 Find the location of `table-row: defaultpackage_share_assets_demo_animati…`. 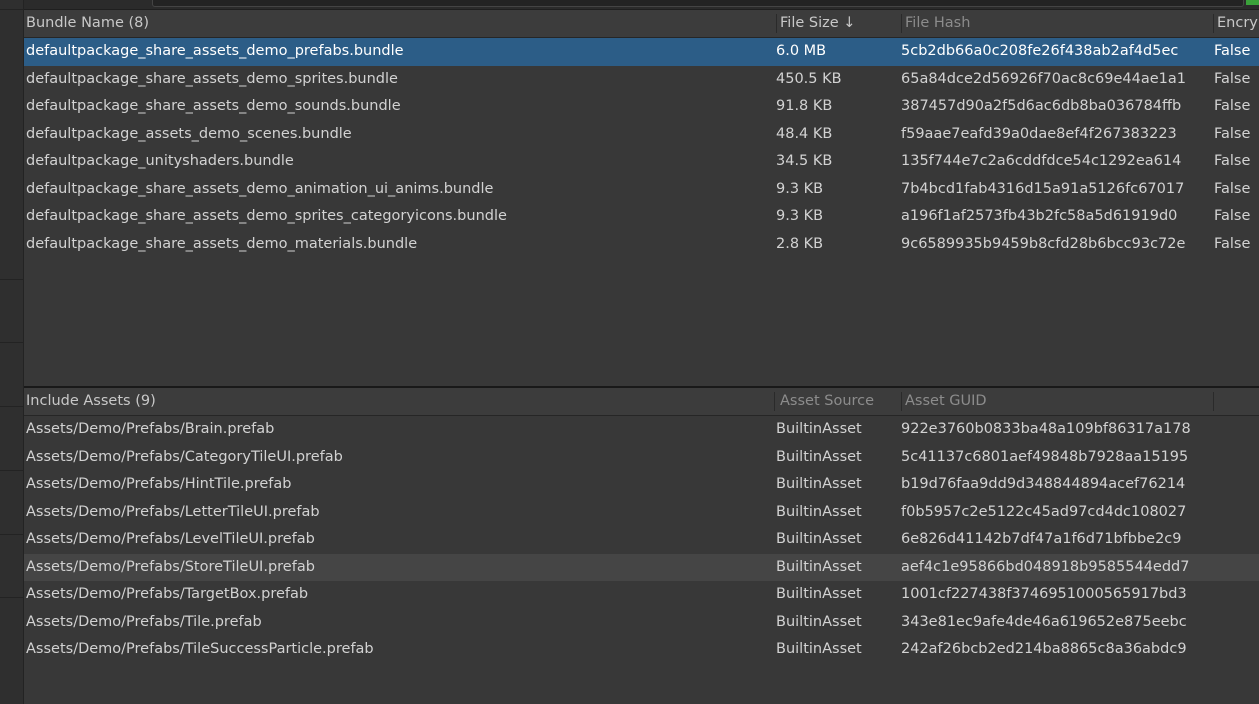

table-row: defaultpackage_share_assets_demo_animati… is located at coordinates (641, 190).